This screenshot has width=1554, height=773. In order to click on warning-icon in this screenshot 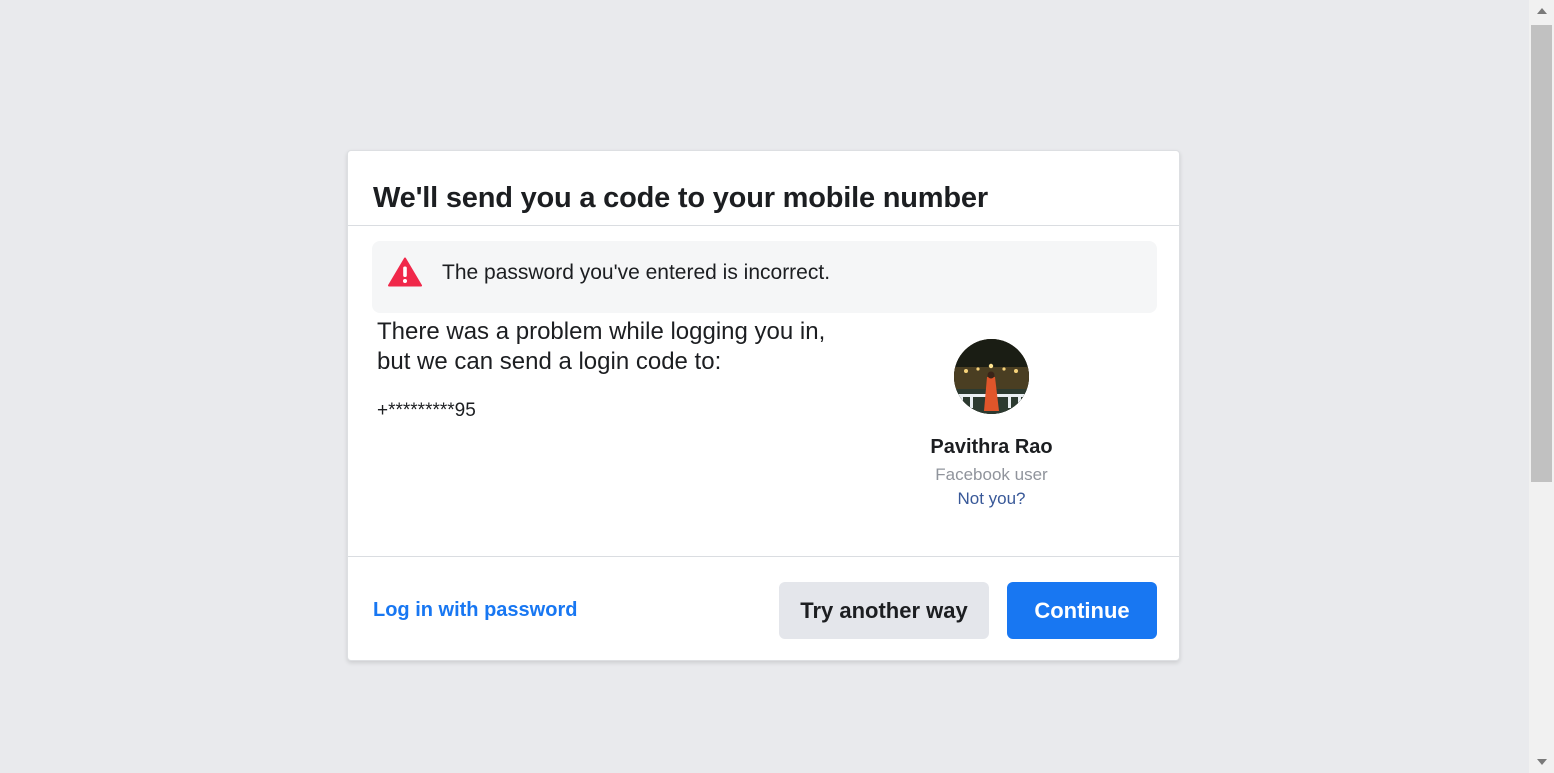, I will do `click(405, 272)`.